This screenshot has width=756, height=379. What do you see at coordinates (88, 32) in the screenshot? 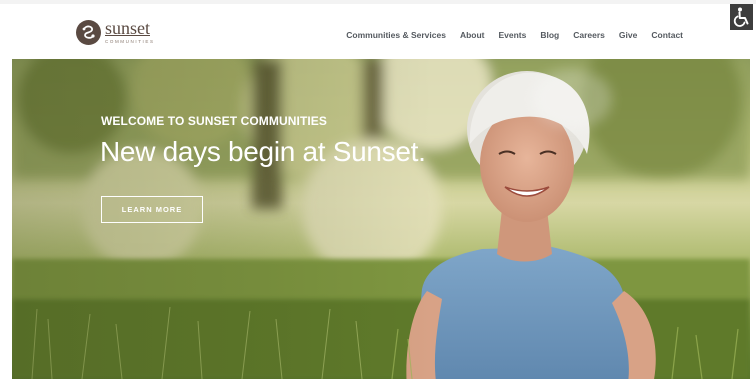
I see `sunset-swirl-icon` at bounding box center [88, 32].